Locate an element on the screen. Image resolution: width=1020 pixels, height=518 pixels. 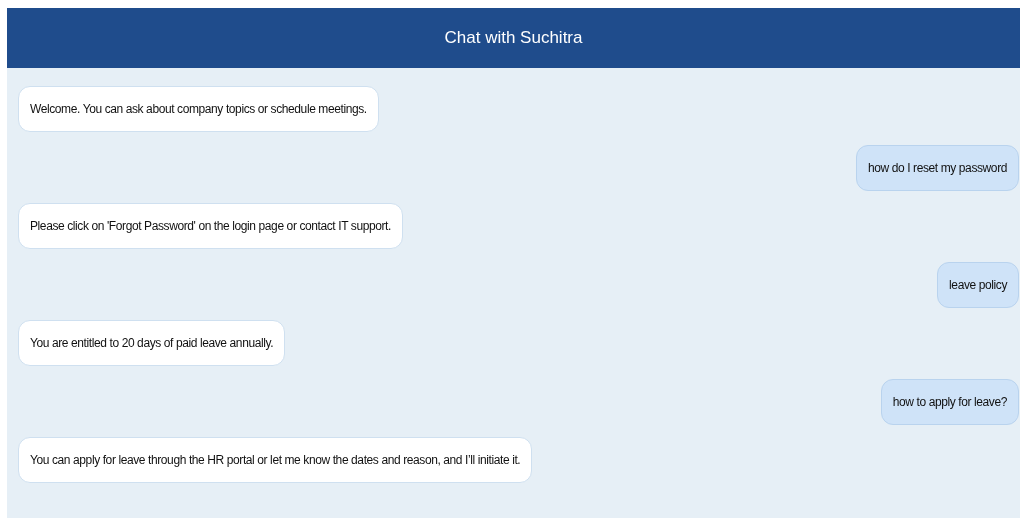
bot-message: You are entitled to 20 days of paid leave annually. is located at coordinates (152, 343).